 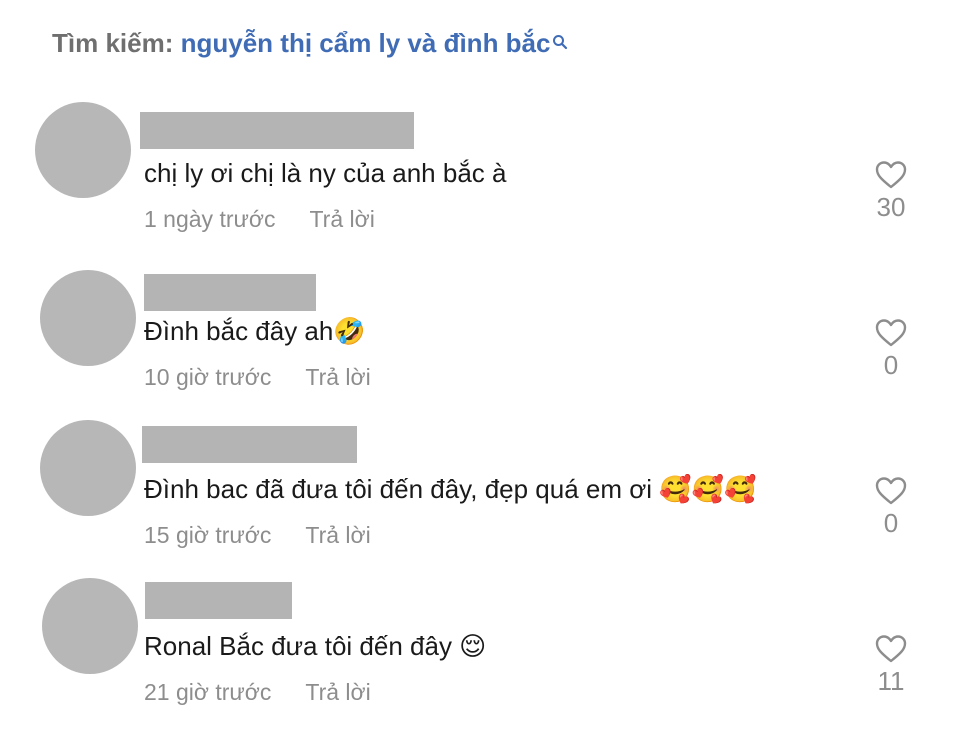 I want to click on comment-meta: 21 giờ trước Trả lời, so click(x=257, y=692).